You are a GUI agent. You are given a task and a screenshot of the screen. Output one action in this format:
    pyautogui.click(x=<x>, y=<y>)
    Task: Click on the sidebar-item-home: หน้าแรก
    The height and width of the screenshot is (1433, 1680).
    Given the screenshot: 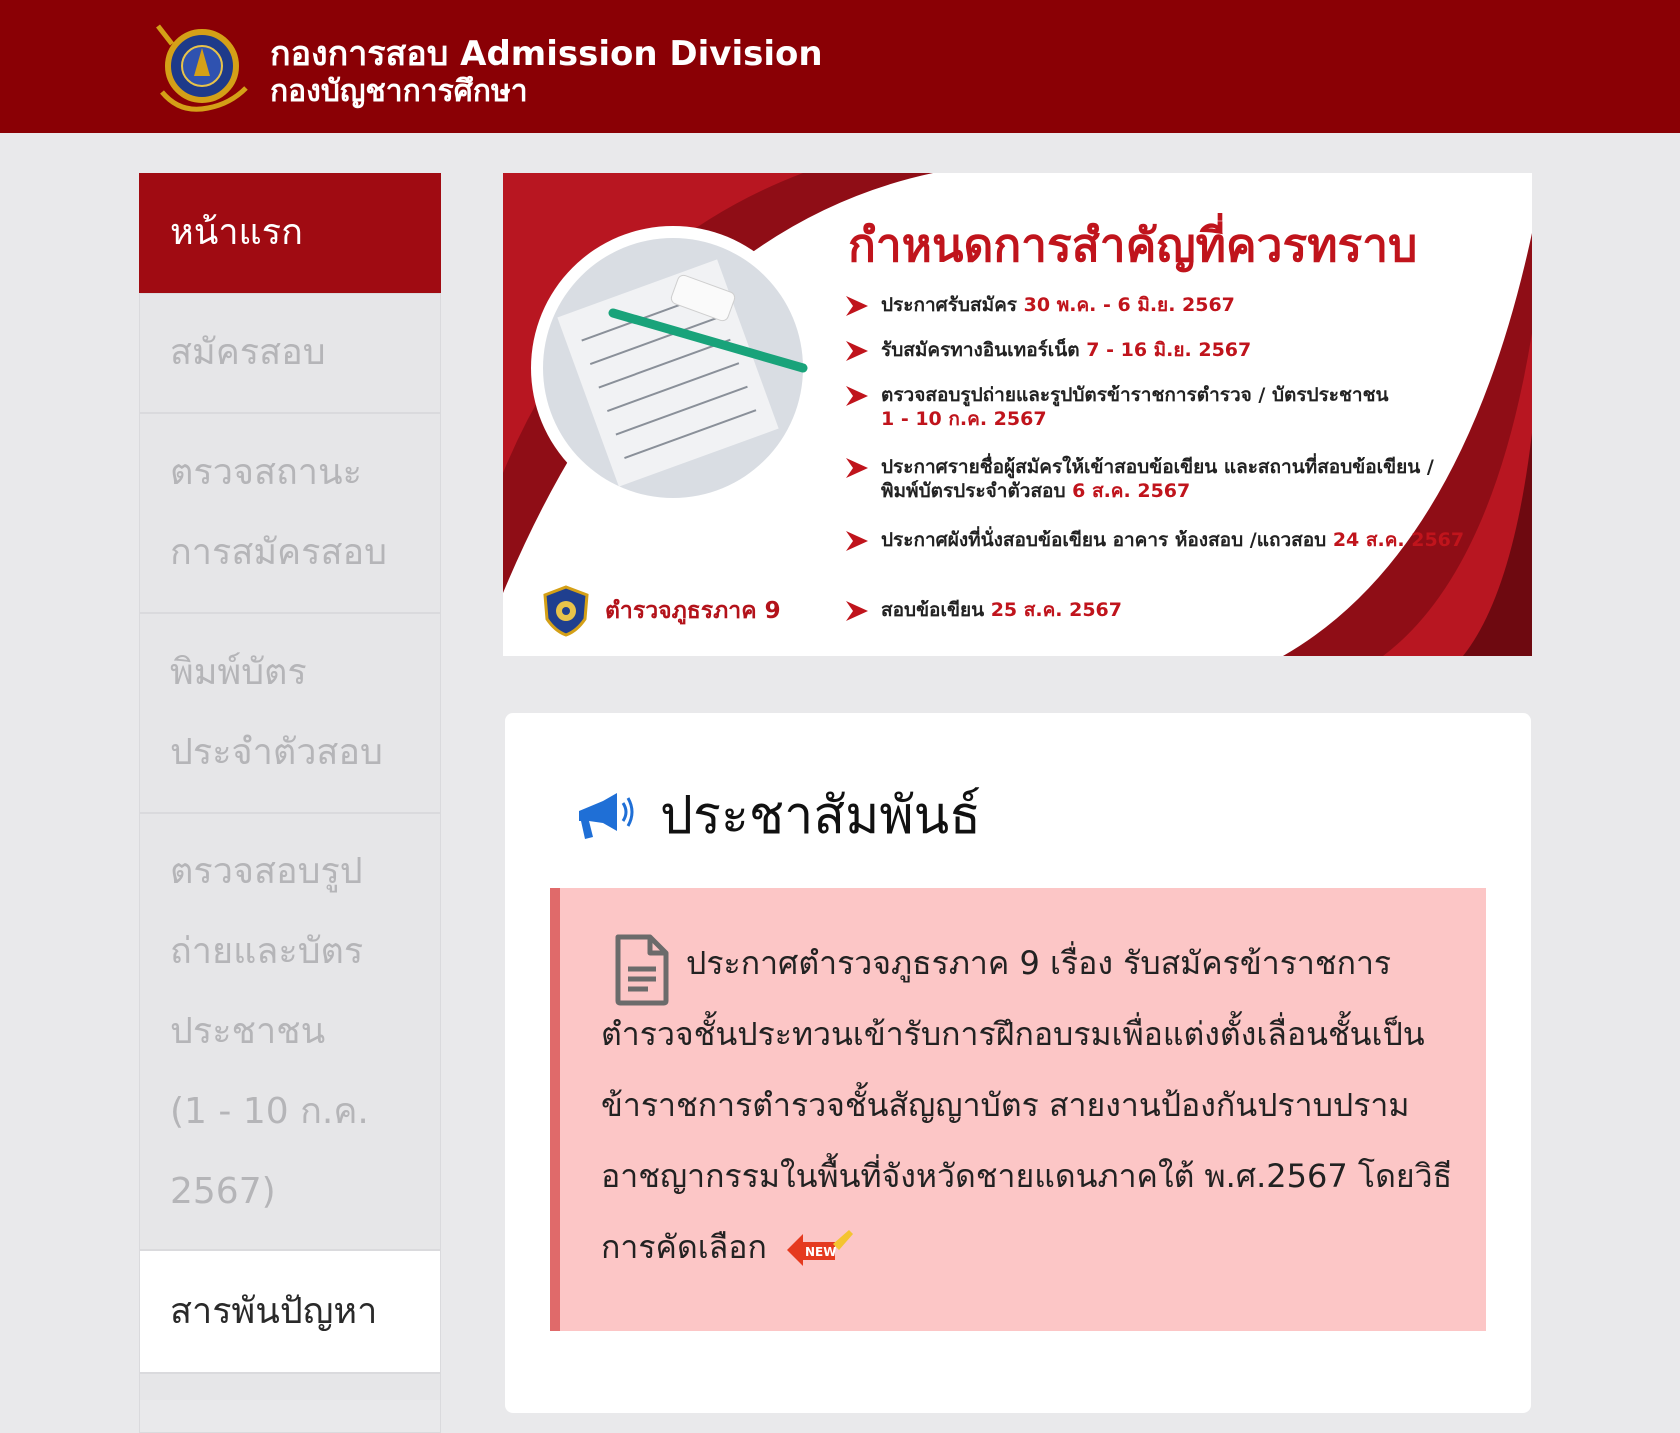 What is the action you would take?
    pyautogui.click(x=290, y=233)
    